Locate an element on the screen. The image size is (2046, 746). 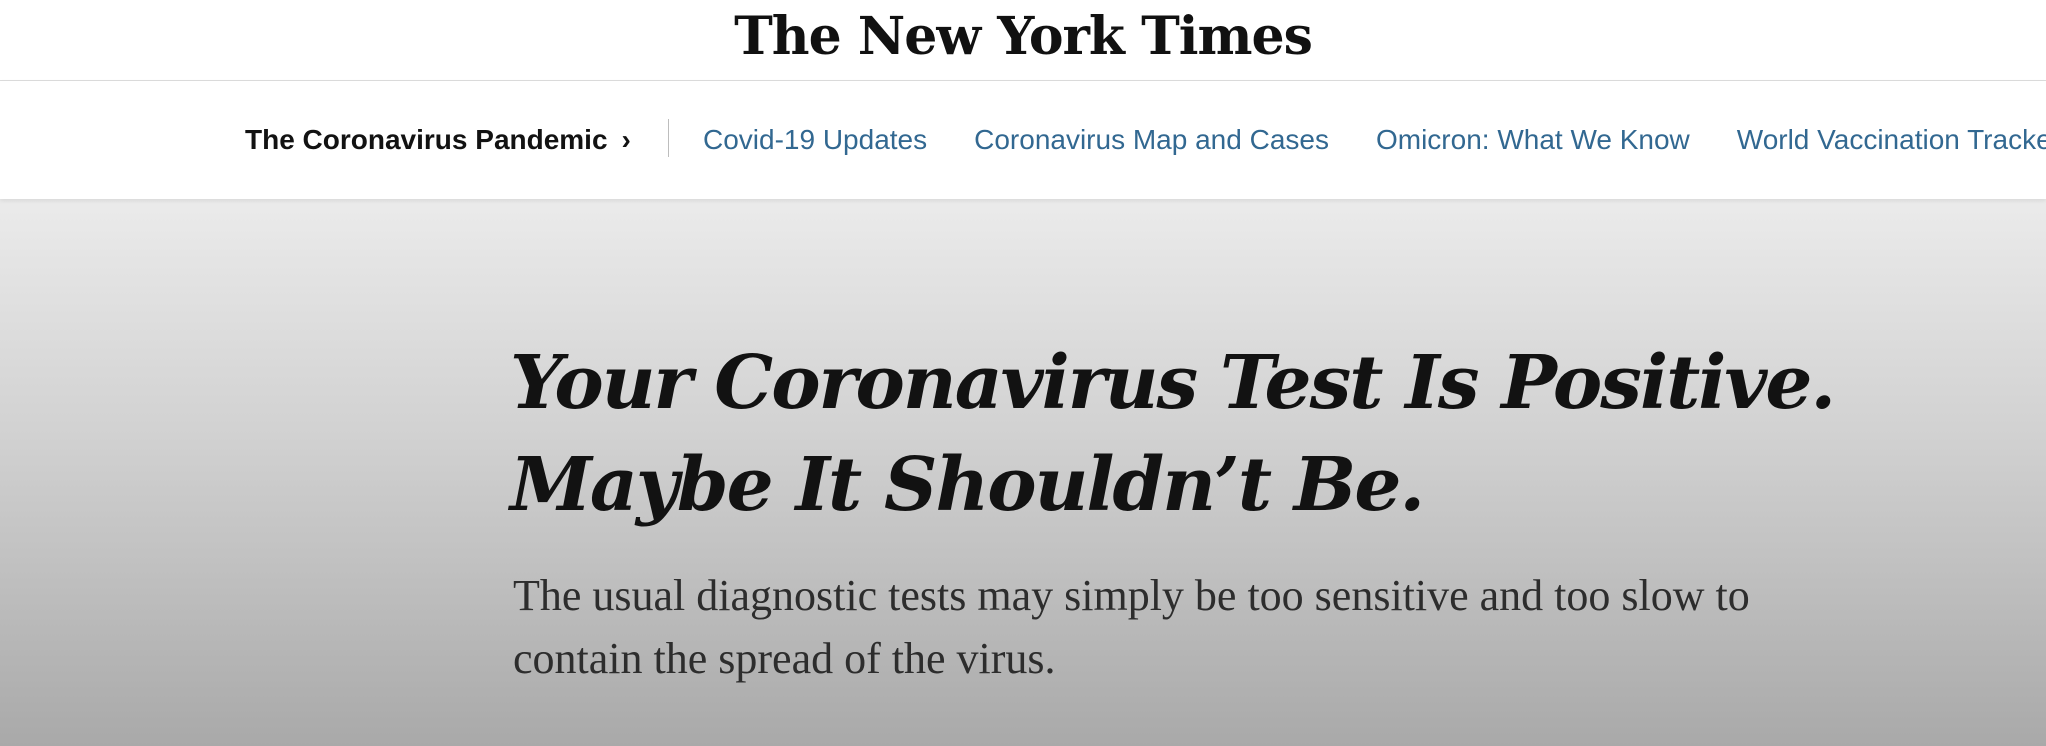
nav-link-vaccination-tracker: World Vaccination Tracker is located at coordinates (1891, 140).